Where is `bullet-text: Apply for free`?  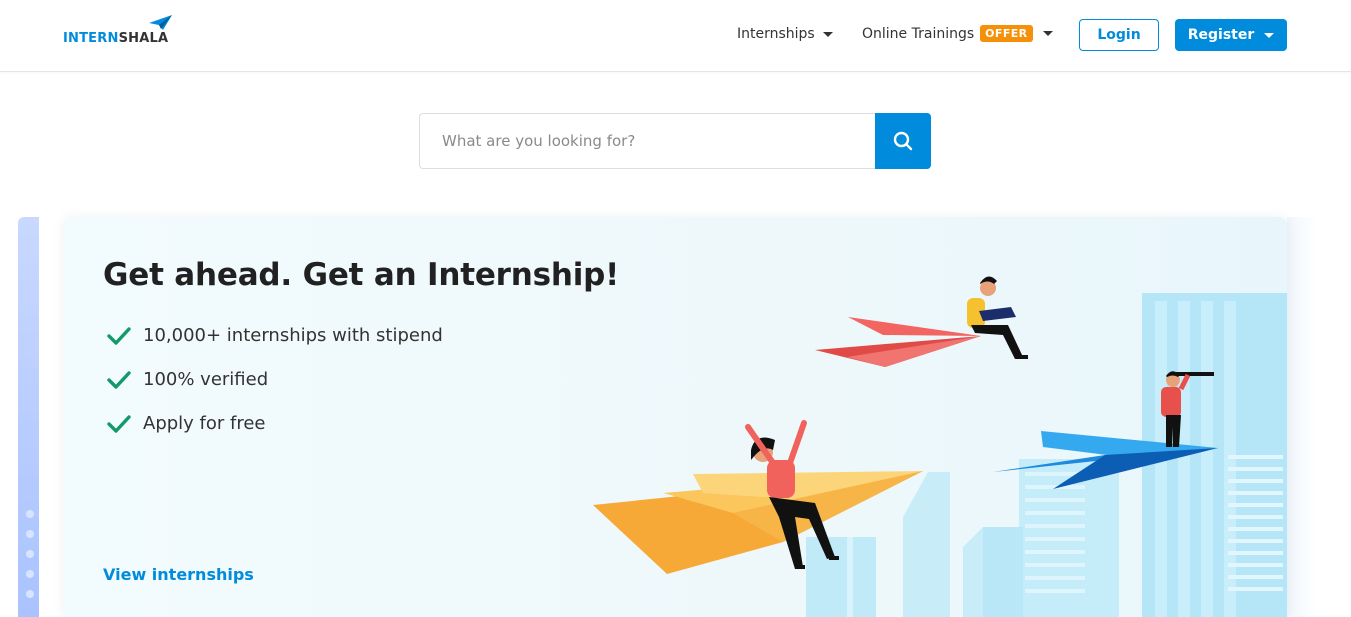 bullet-text: Apply for free is located at coordinates (204, 423).